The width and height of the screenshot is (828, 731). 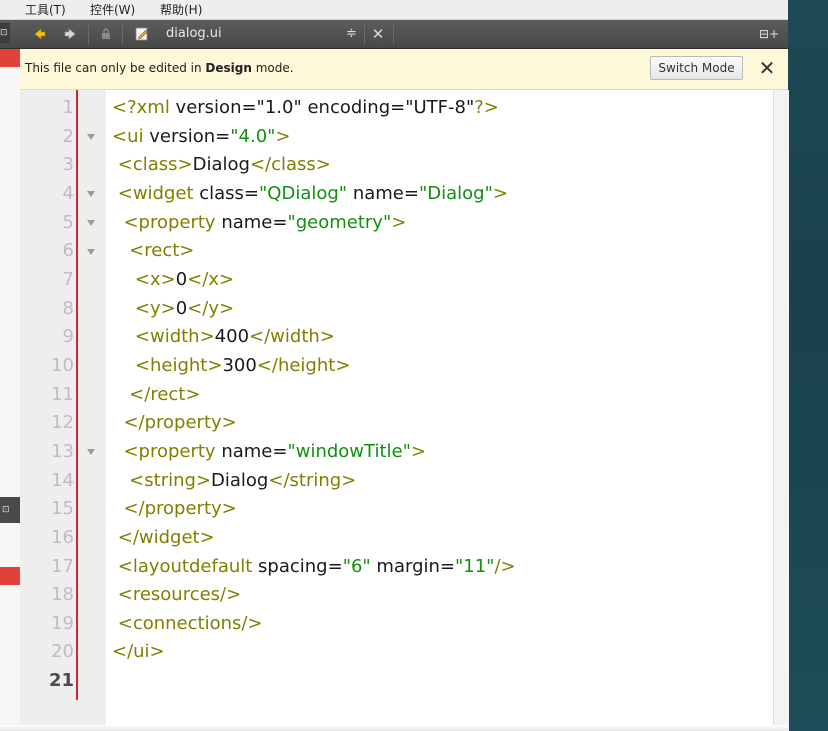 I want to click on menu-help: 帮助(H), so click(x=181, y=9).